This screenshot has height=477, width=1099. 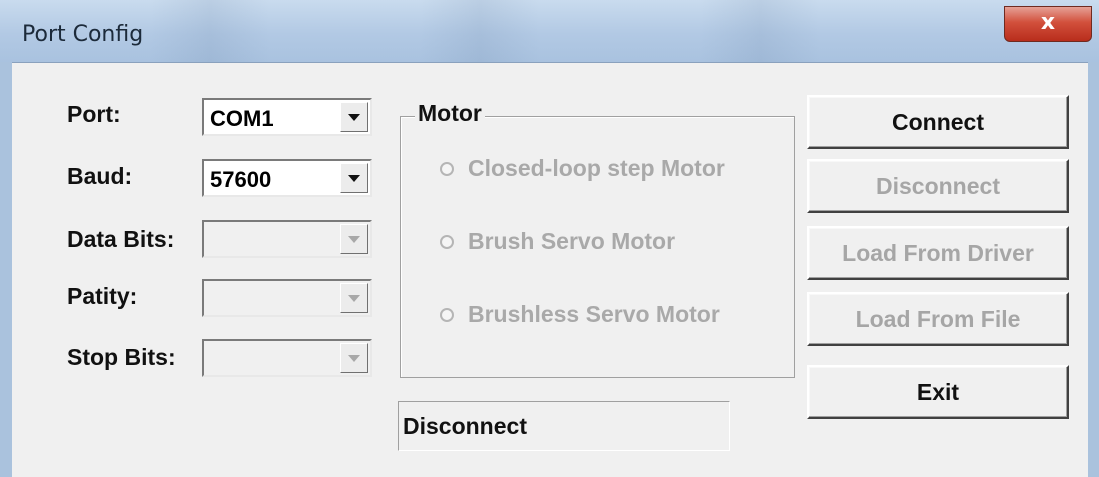 I want to click on exit-button: Exit, so click(x=938, y=392).